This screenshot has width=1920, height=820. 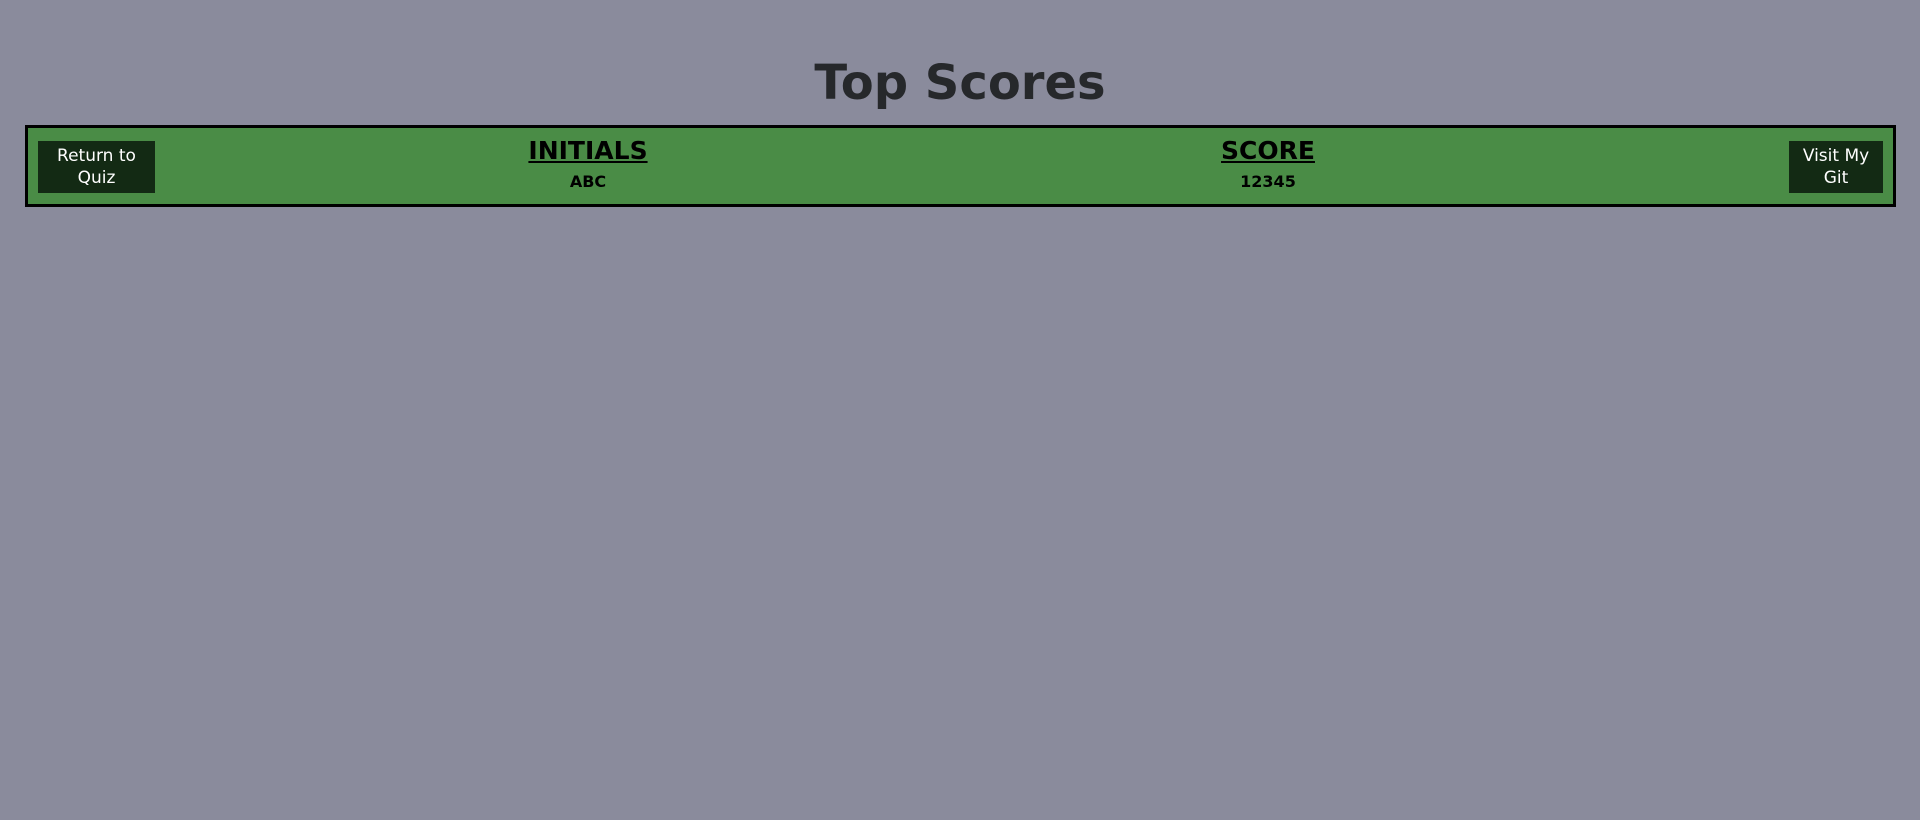 I want to click on initials-column: INITIALS ABC, so click(x=588, y=163).